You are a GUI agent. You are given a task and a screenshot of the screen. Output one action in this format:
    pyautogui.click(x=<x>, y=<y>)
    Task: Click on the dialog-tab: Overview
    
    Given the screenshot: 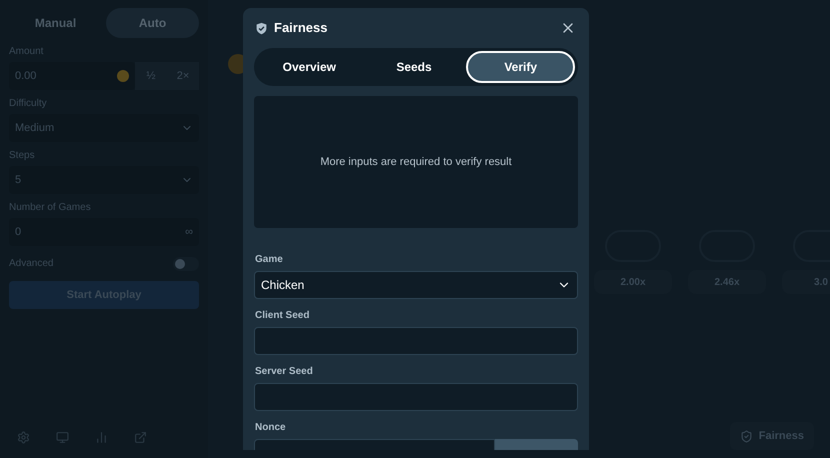 What is the action you would take?
    pyautogui.click(x=309, y=67)
    